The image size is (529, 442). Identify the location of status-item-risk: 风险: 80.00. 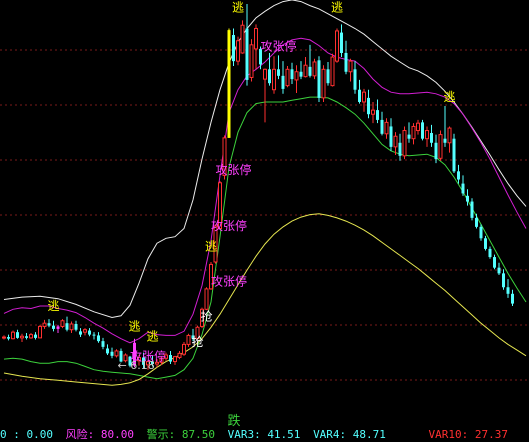
(99, 434).